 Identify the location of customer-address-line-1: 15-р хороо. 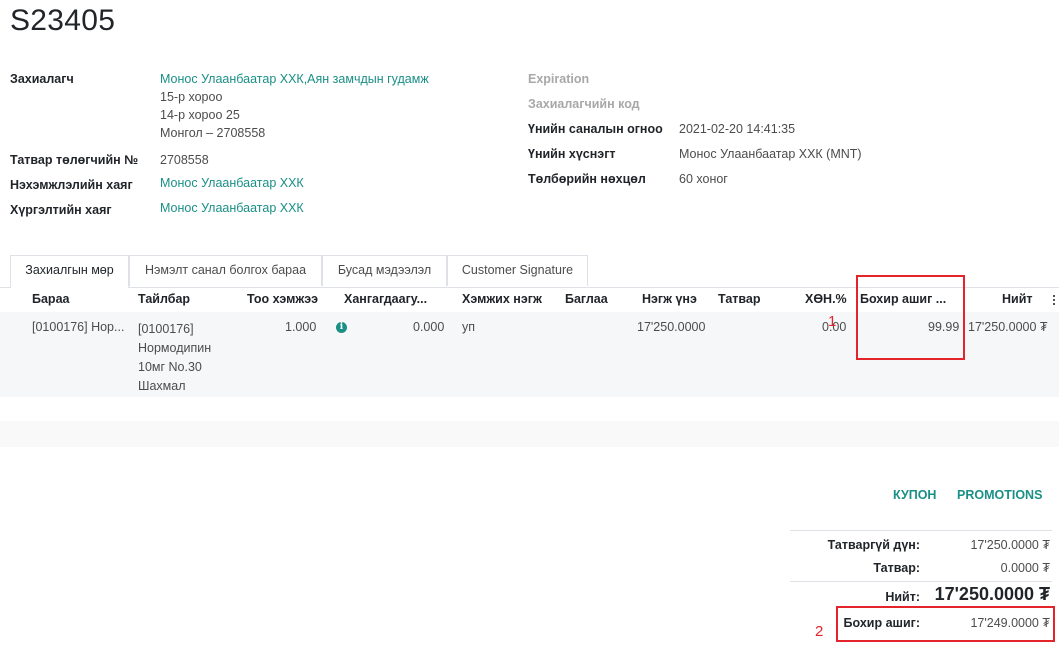
(191, 97).